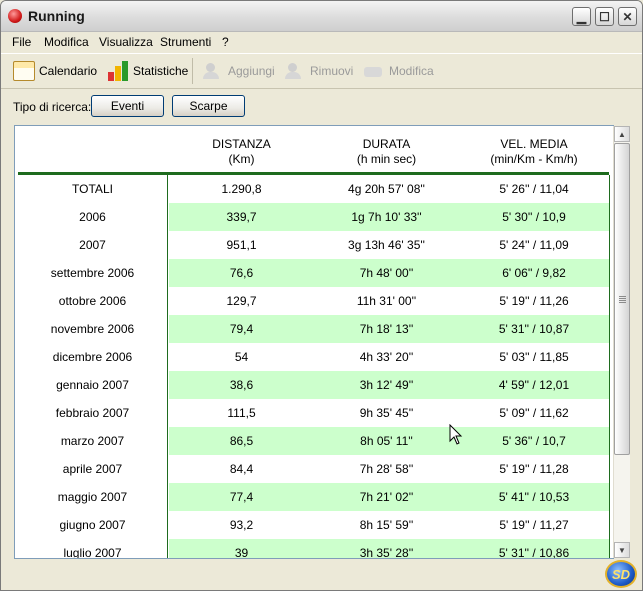 The width and height of the screenshot is (643, 591). Describe the element at coordinates (386, 525) in the screenshot. I see `cell-durata: 8h 15' 59''` at that location.